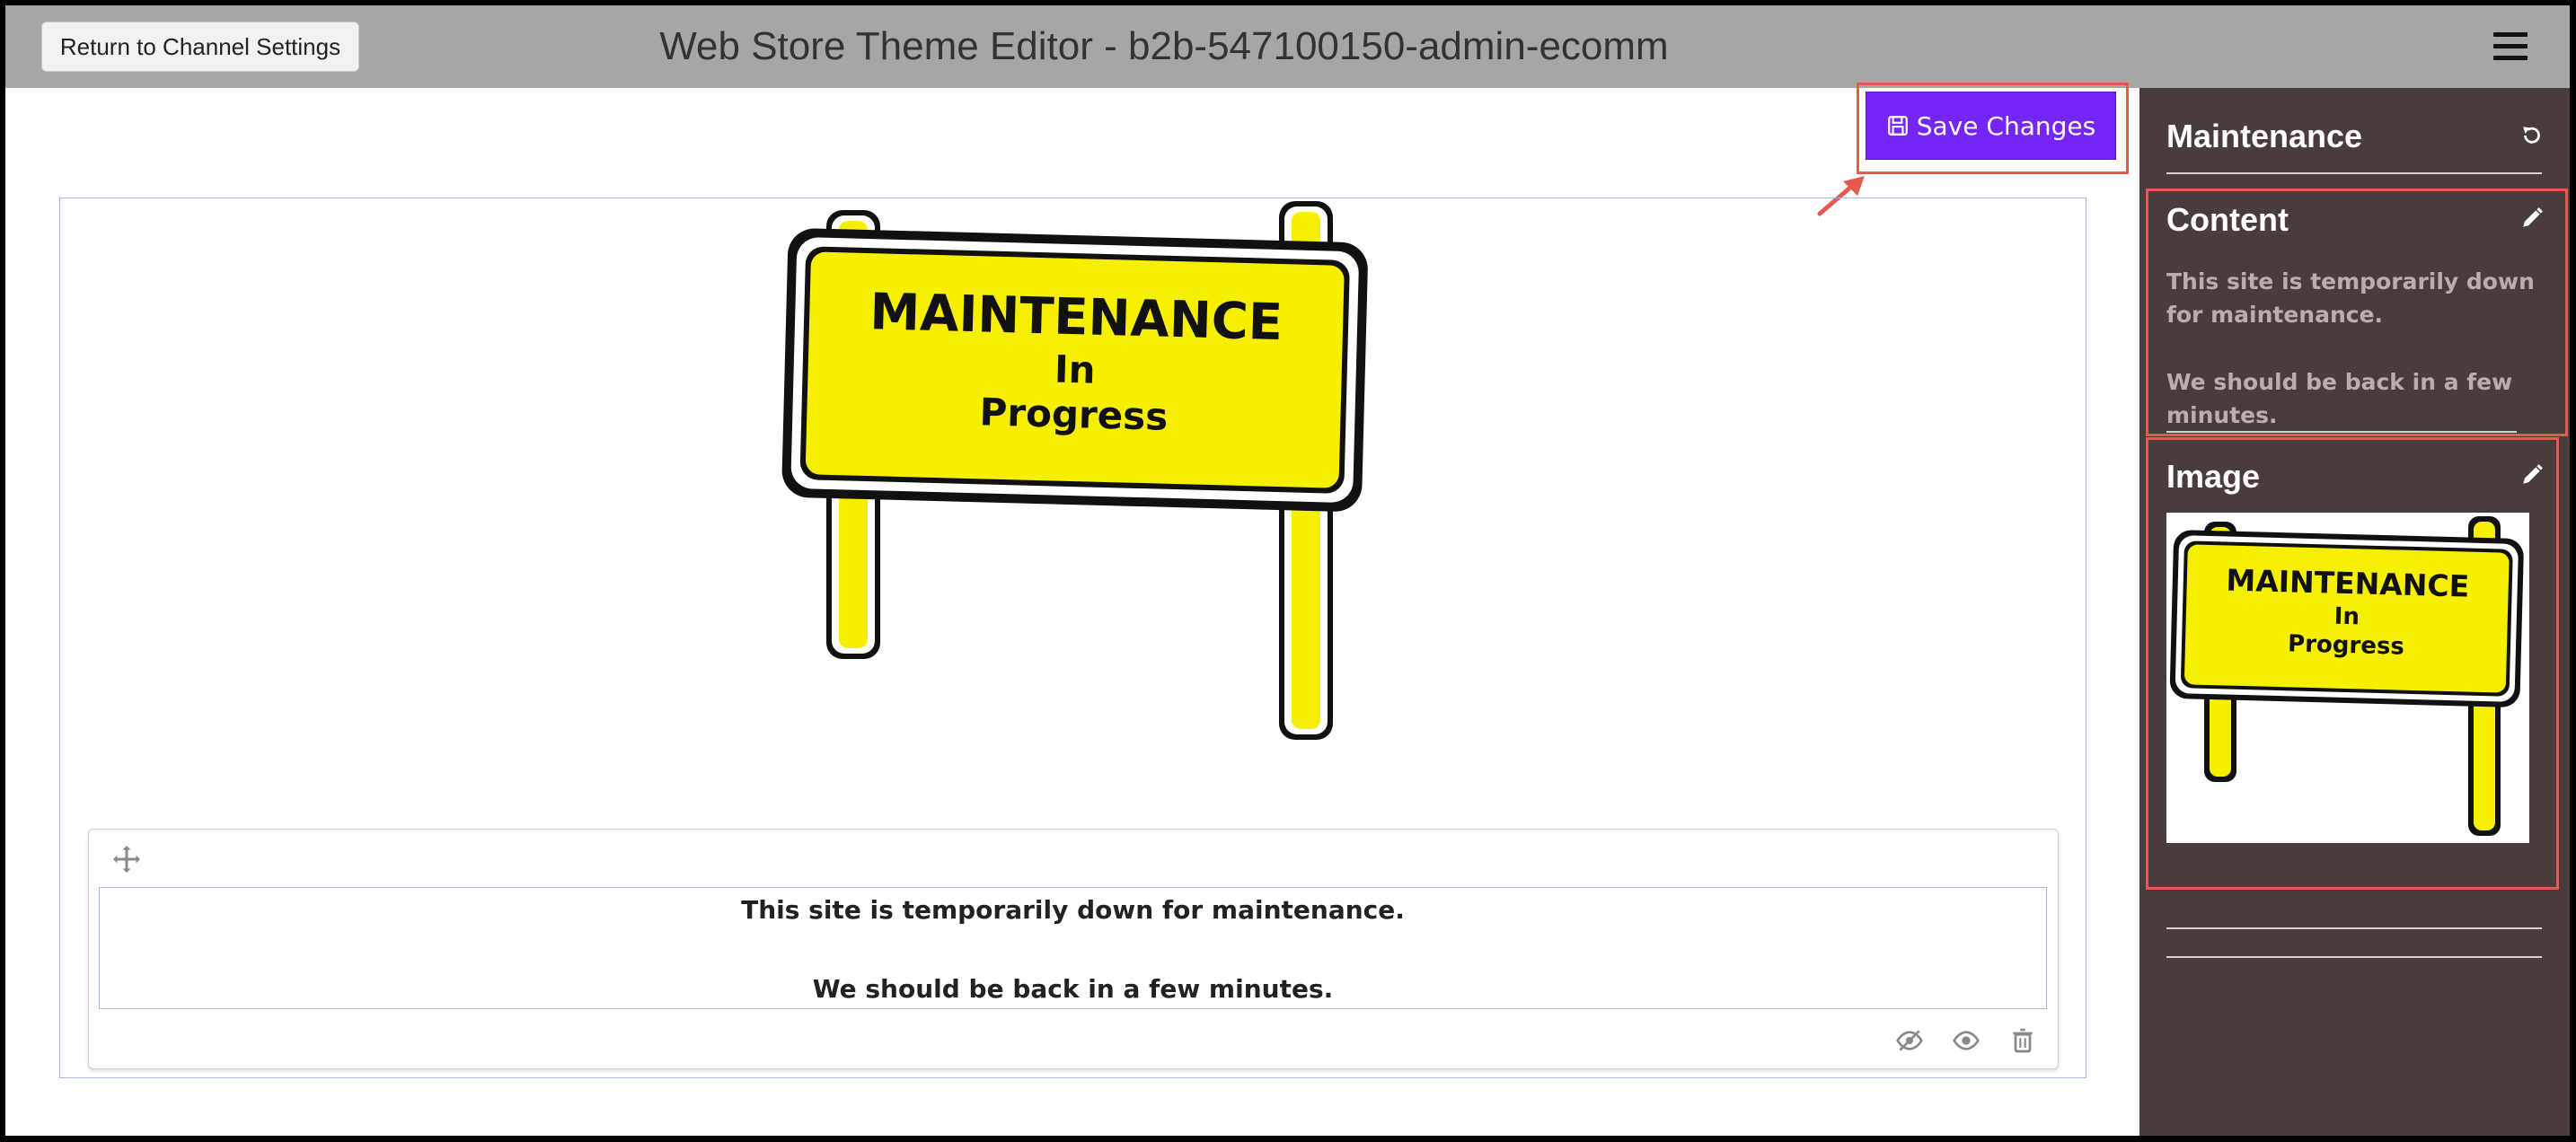  Describe the element at coordinates (1075, 369) in the screenshot. I see `sign-line-2: In` at that location.